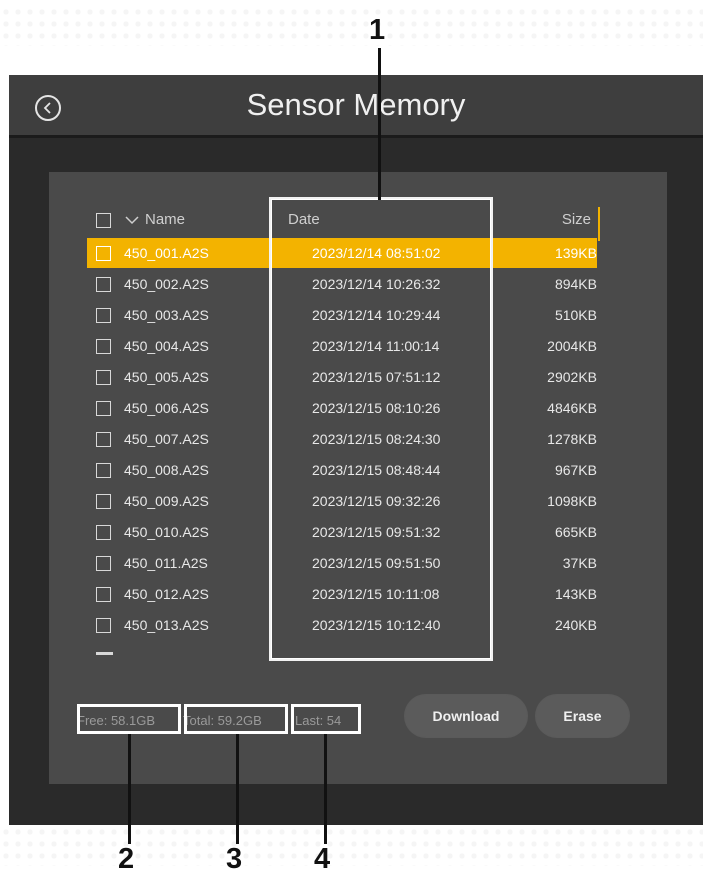 This screenshot has height=879, width=703. What do you see at coordinates (575, 470) in the screenshot?
I see `file-size: 967KB` at bounding box center [575, 470].